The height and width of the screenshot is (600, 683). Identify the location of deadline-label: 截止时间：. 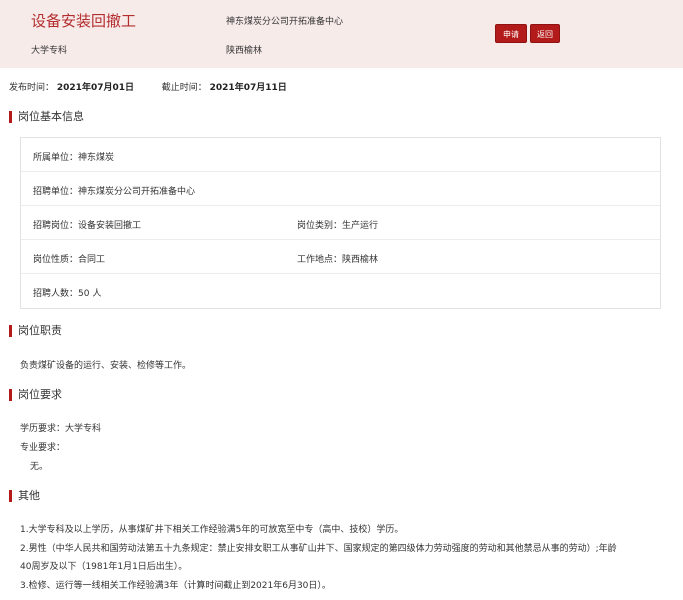
(184, 88).